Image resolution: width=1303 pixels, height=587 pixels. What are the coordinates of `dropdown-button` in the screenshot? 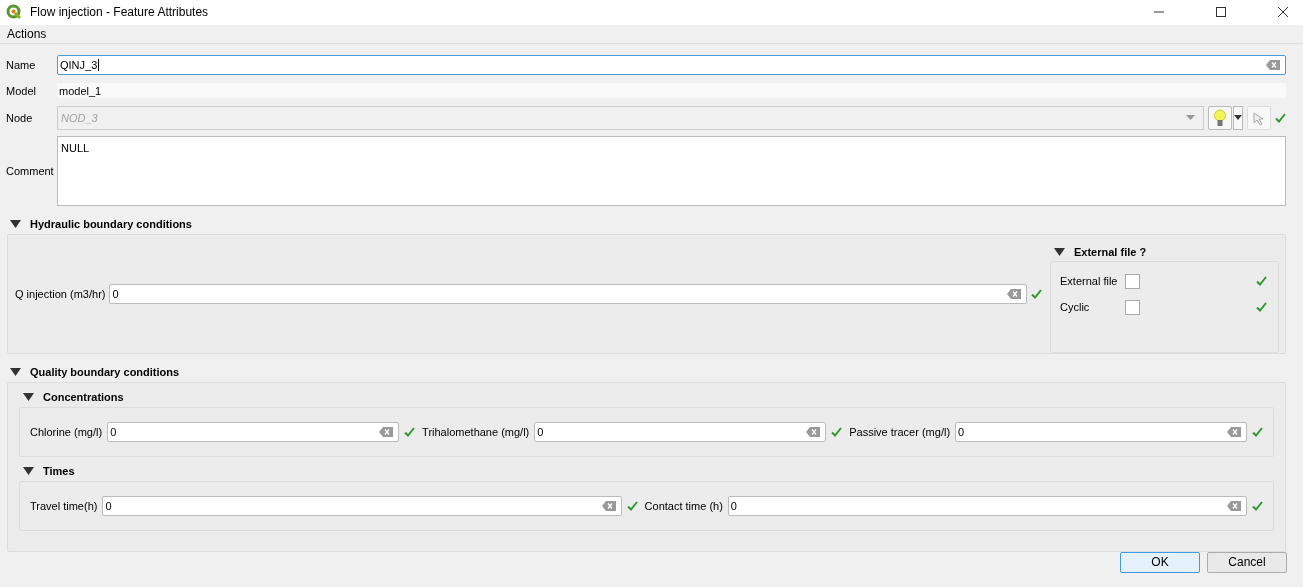 It's located at (1238, 117).